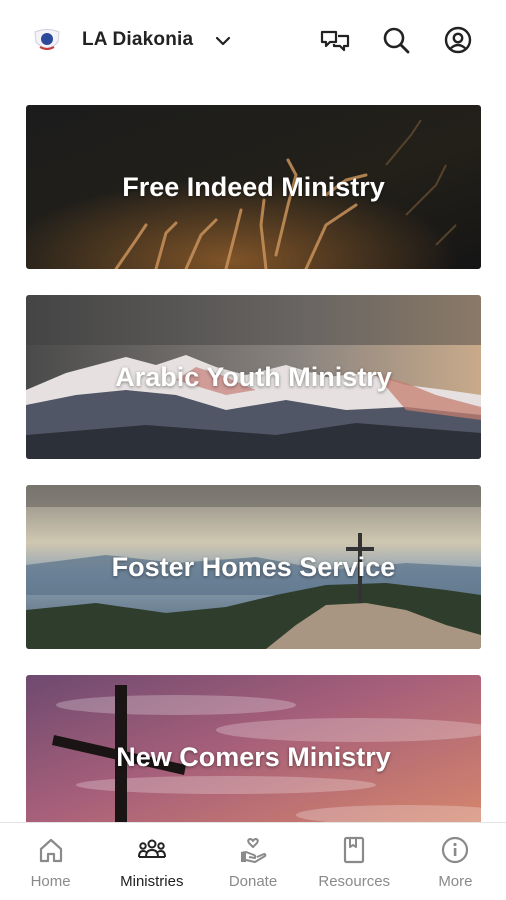 The width and height of the screenshot is (506, 900). I want to click on nav-item-home: Home, so click(50, 861).